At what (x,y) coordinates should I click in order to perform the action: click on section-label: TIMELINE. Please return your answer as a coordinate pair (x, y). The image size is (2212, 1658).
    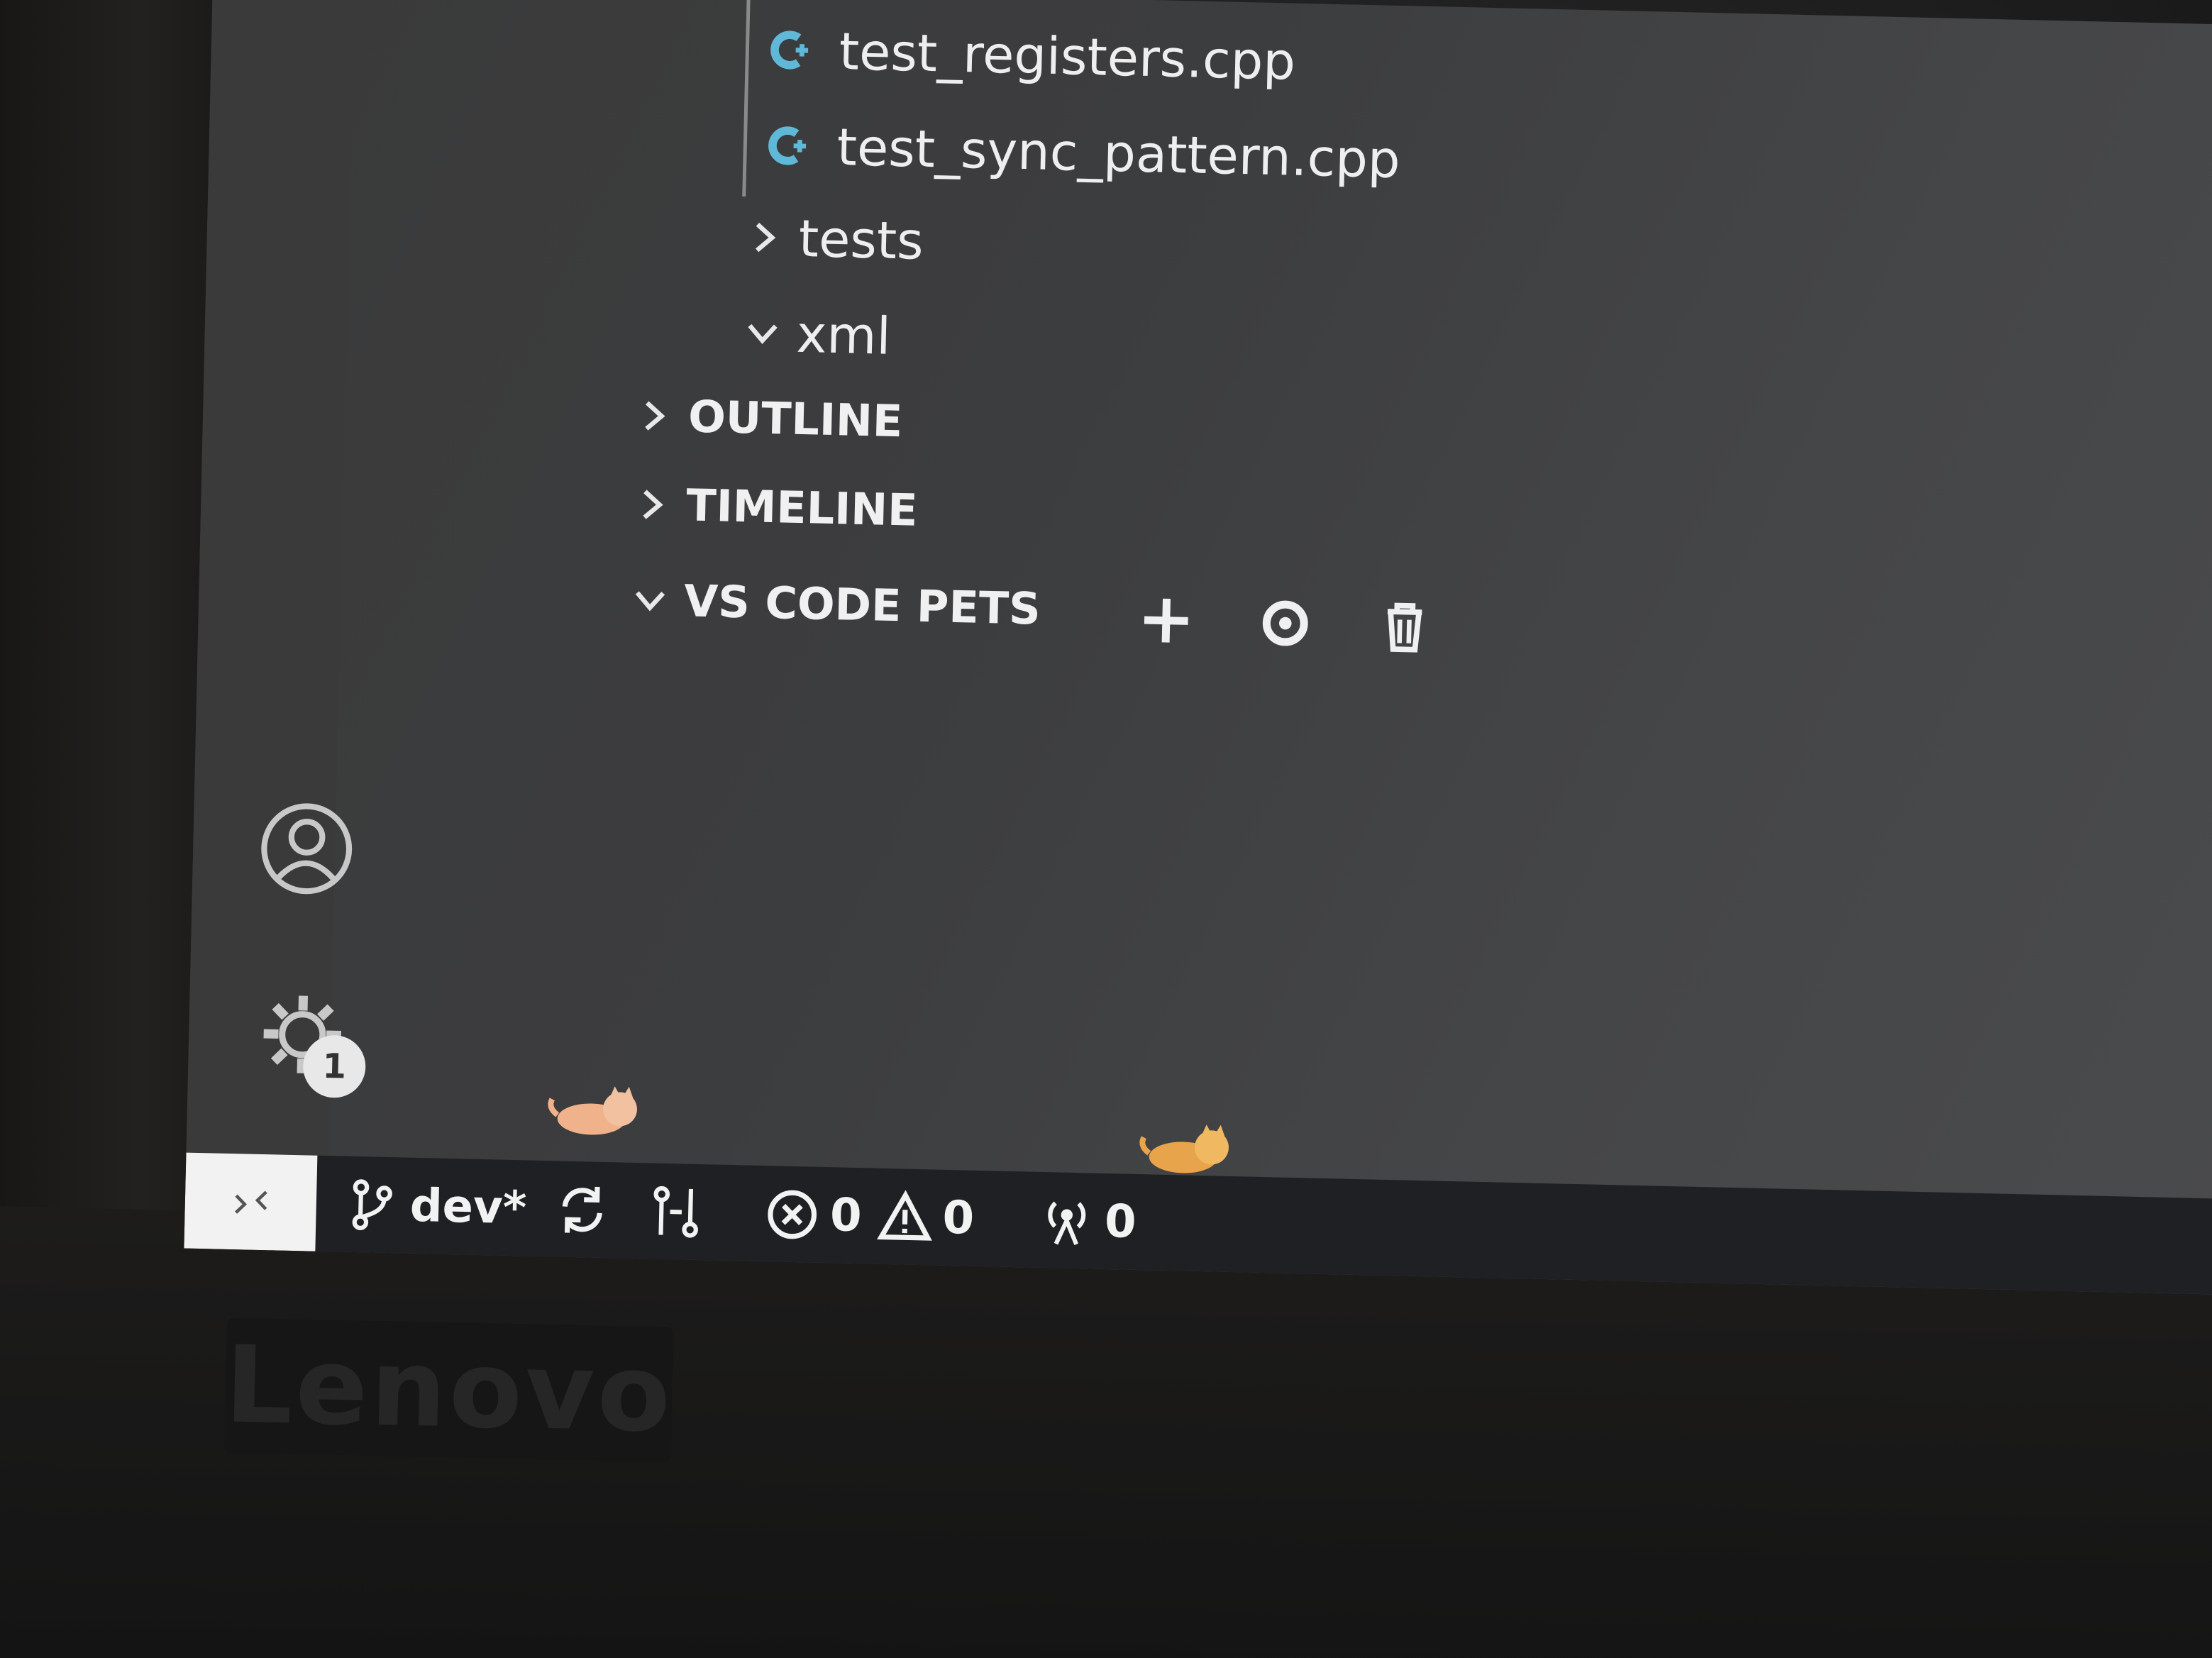
    Looking at the image, I should click on (802, 507).